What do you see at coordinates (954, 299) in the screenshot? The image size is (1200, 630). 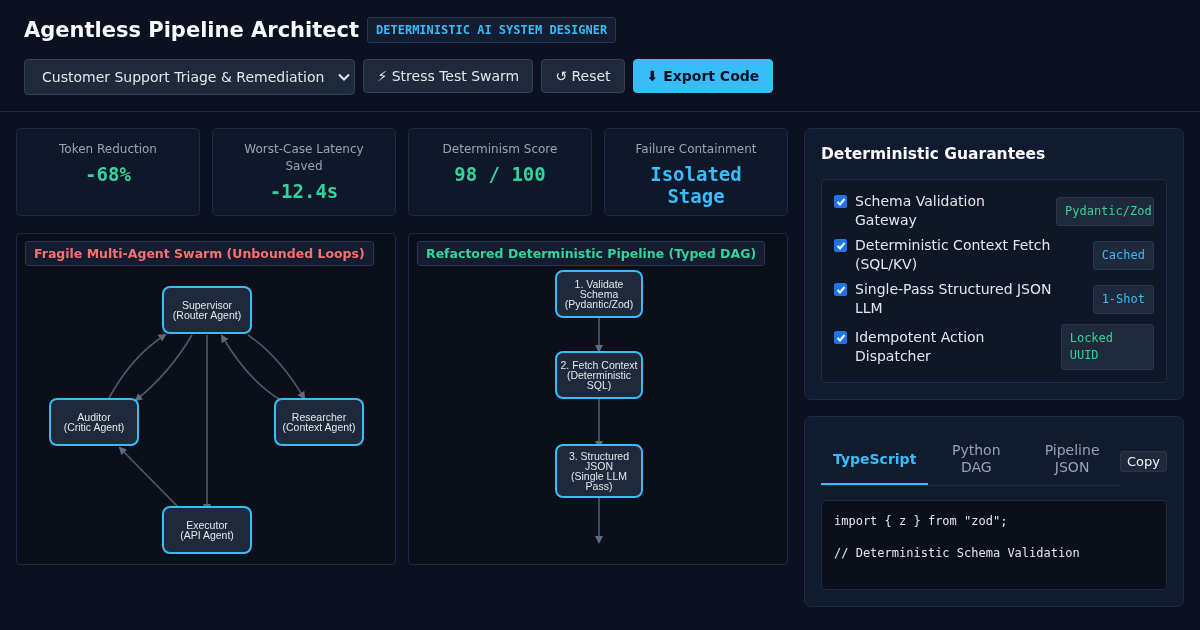 I see `guarantee-label: Single-Pass Structured JSON LLM` at bounding box center [954, 299].